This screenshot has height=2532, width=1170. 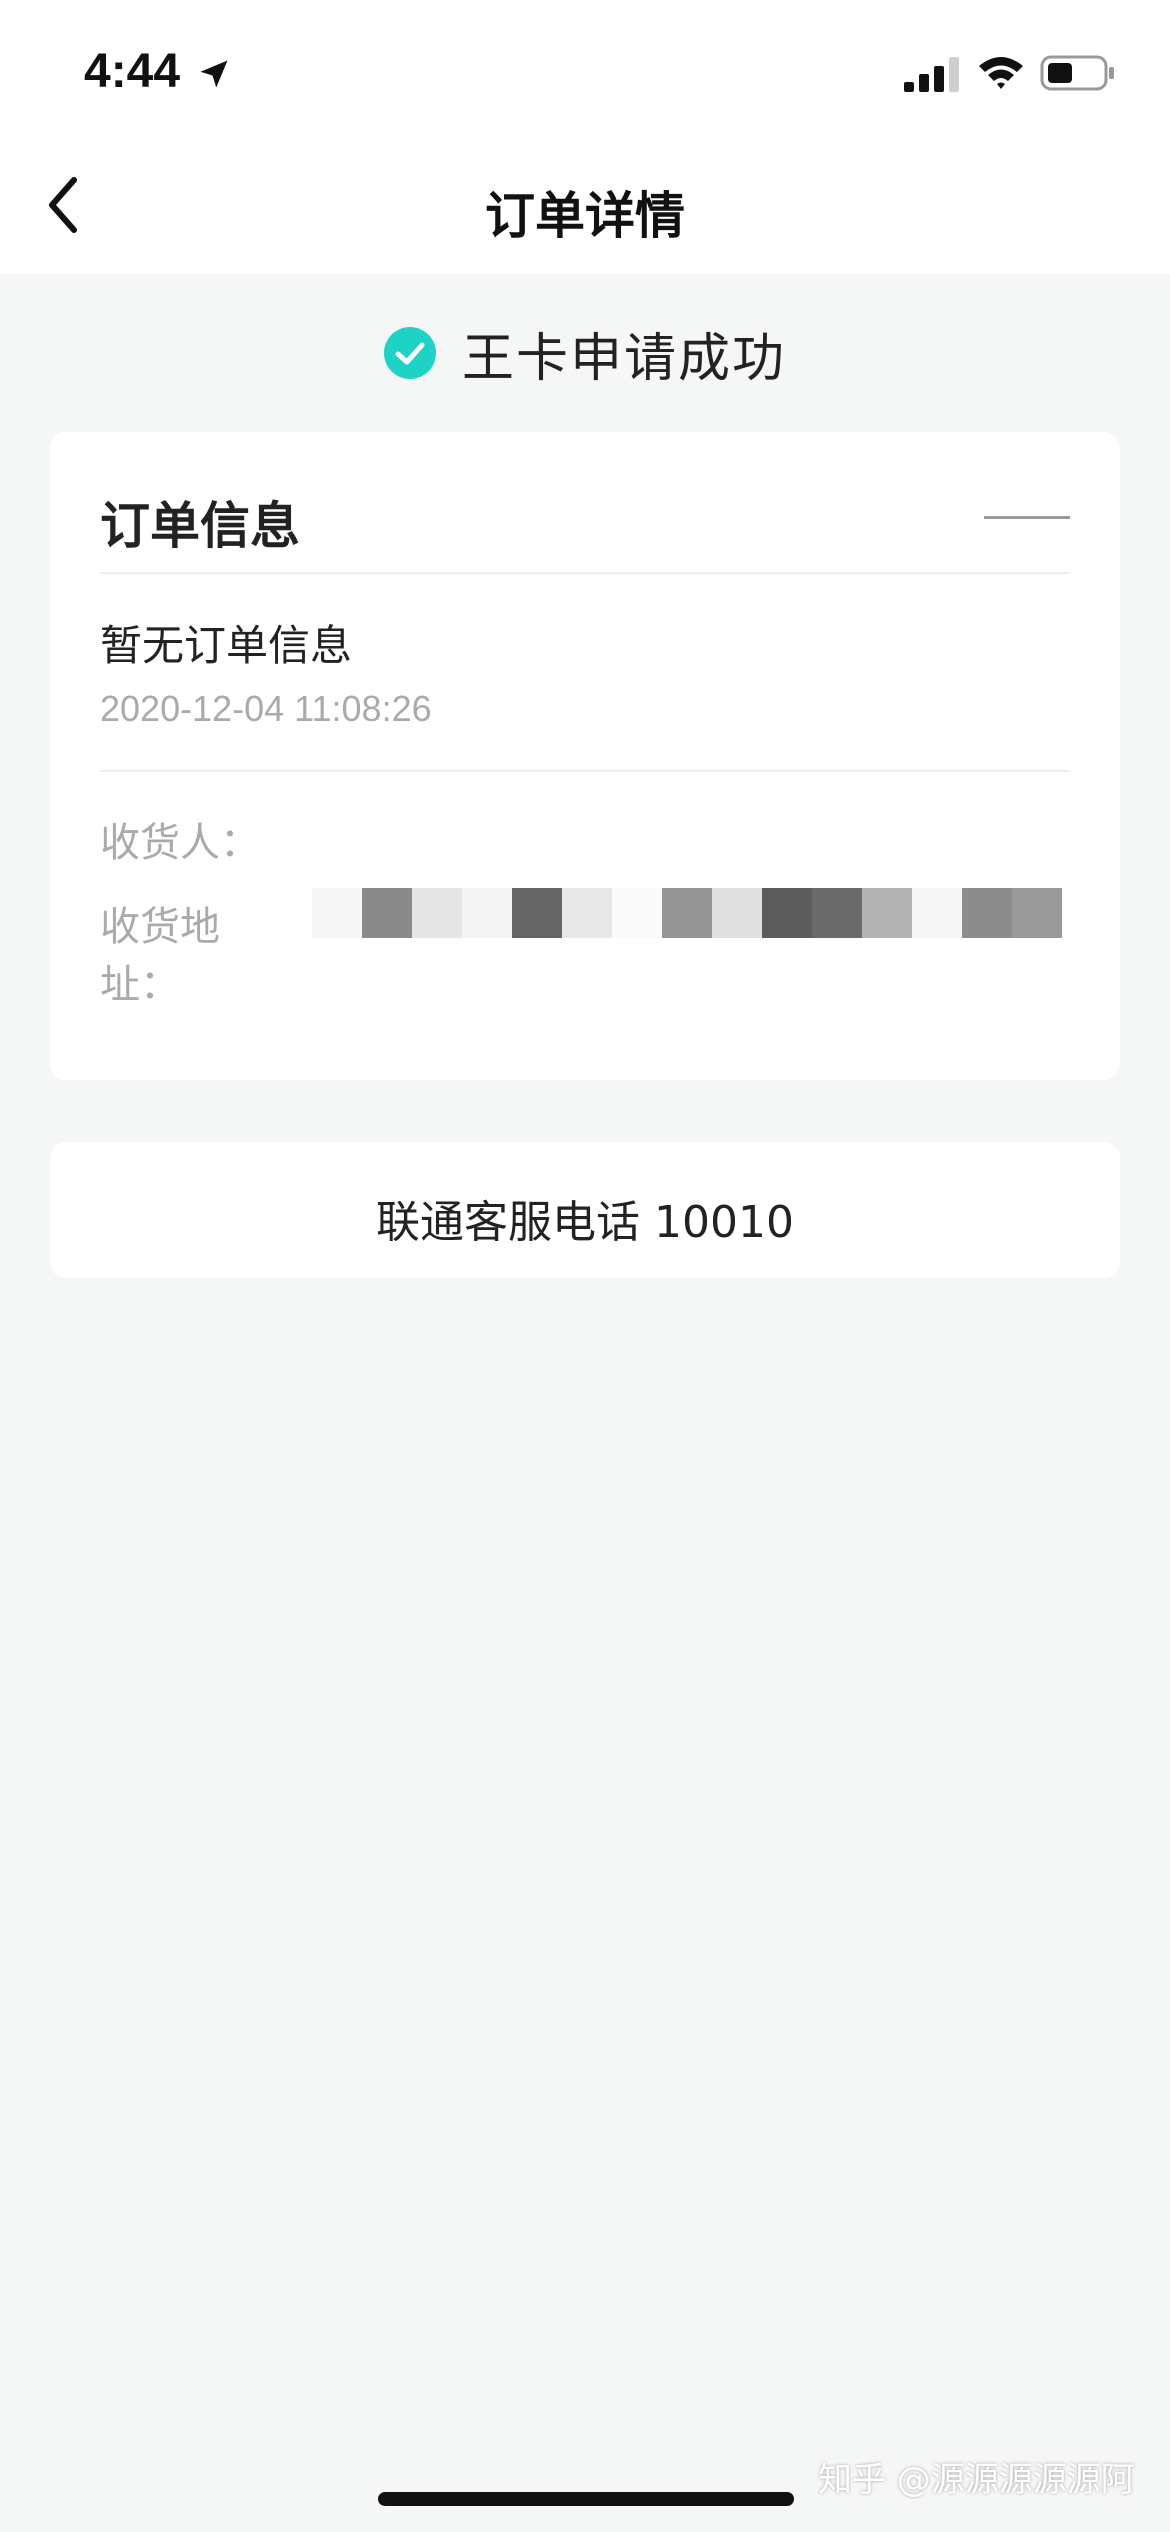 I want to click on order-status-text: 暂无订单信息, so click(x=226, y=645).